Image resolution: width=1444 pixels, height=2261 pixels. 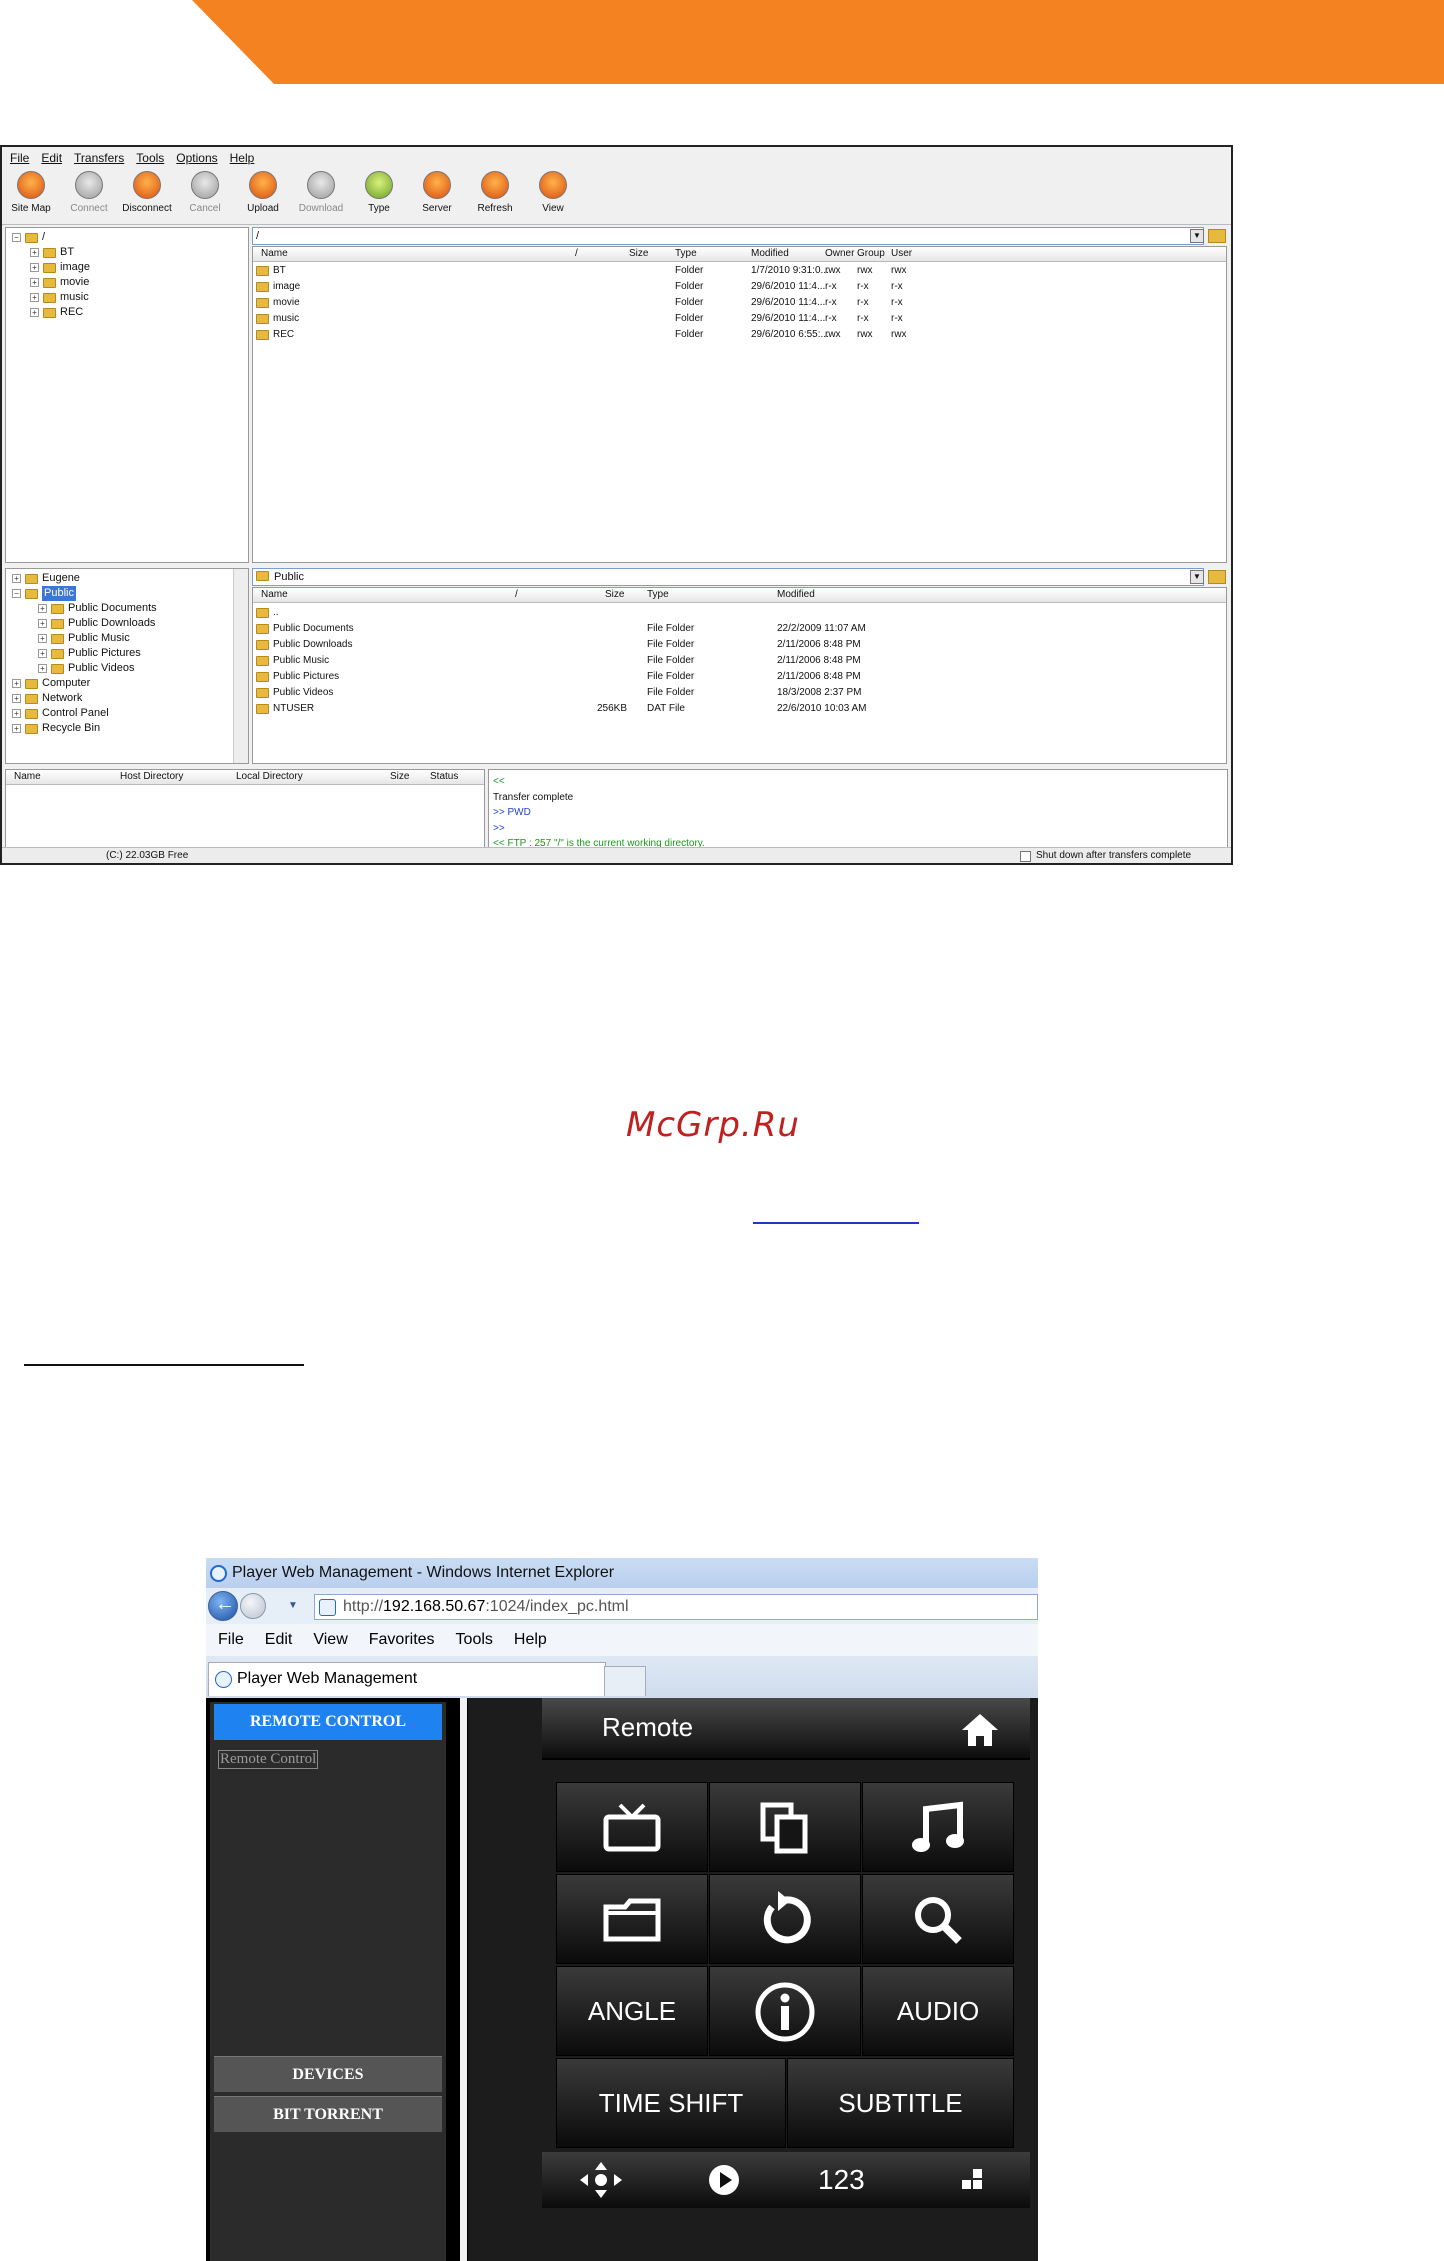 What do you see at coordinates (1197, 577) in the screenshot?
I see `local-path-dropdown-icon: ▼` at bounding box center [1197, 577].